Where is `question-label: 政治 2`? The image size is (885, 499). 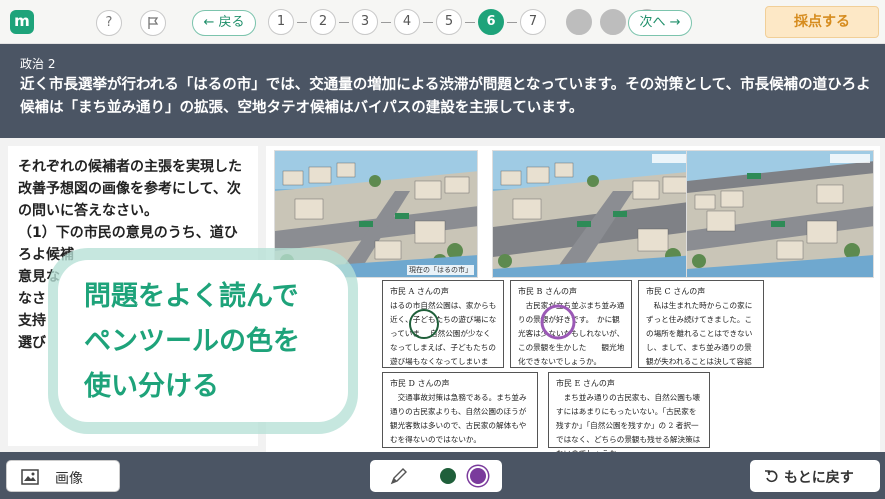 question-label: 政治 2 is located at coordinates (38, 64).